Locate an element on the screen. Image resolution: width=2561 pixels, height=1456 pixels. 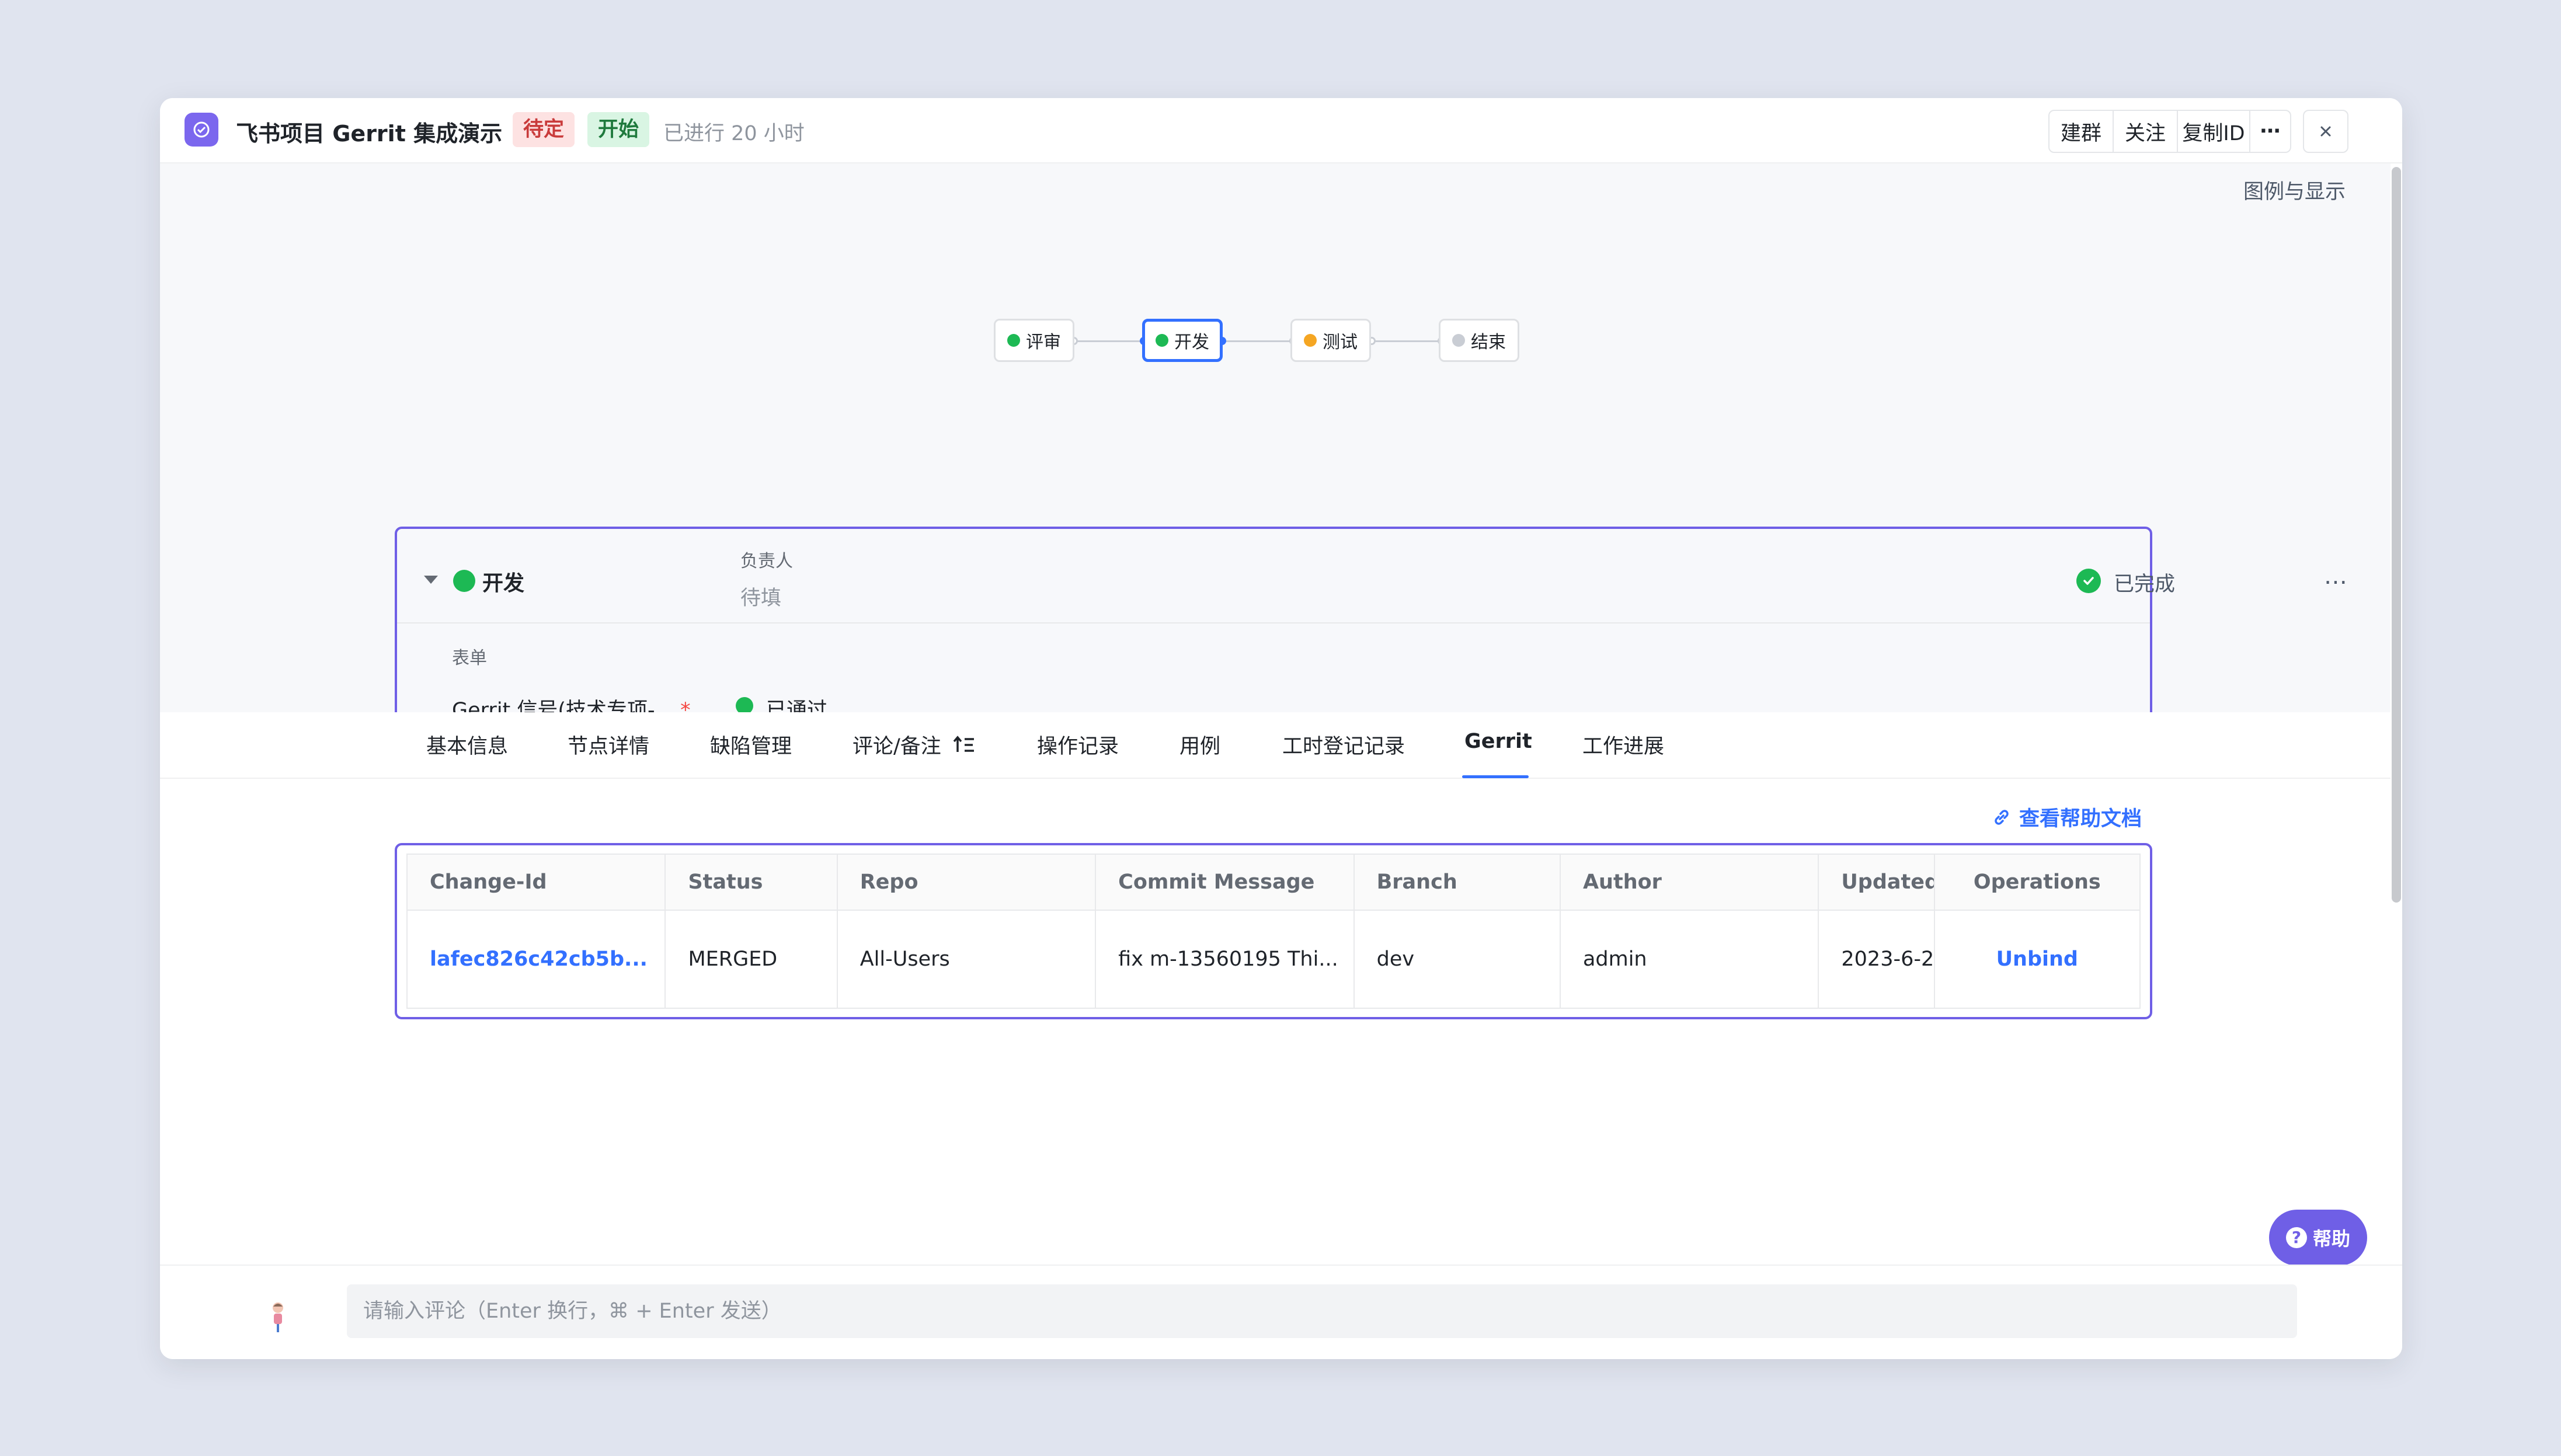
workflow-node-review: 评审 is located at coordinates (1034, 340).